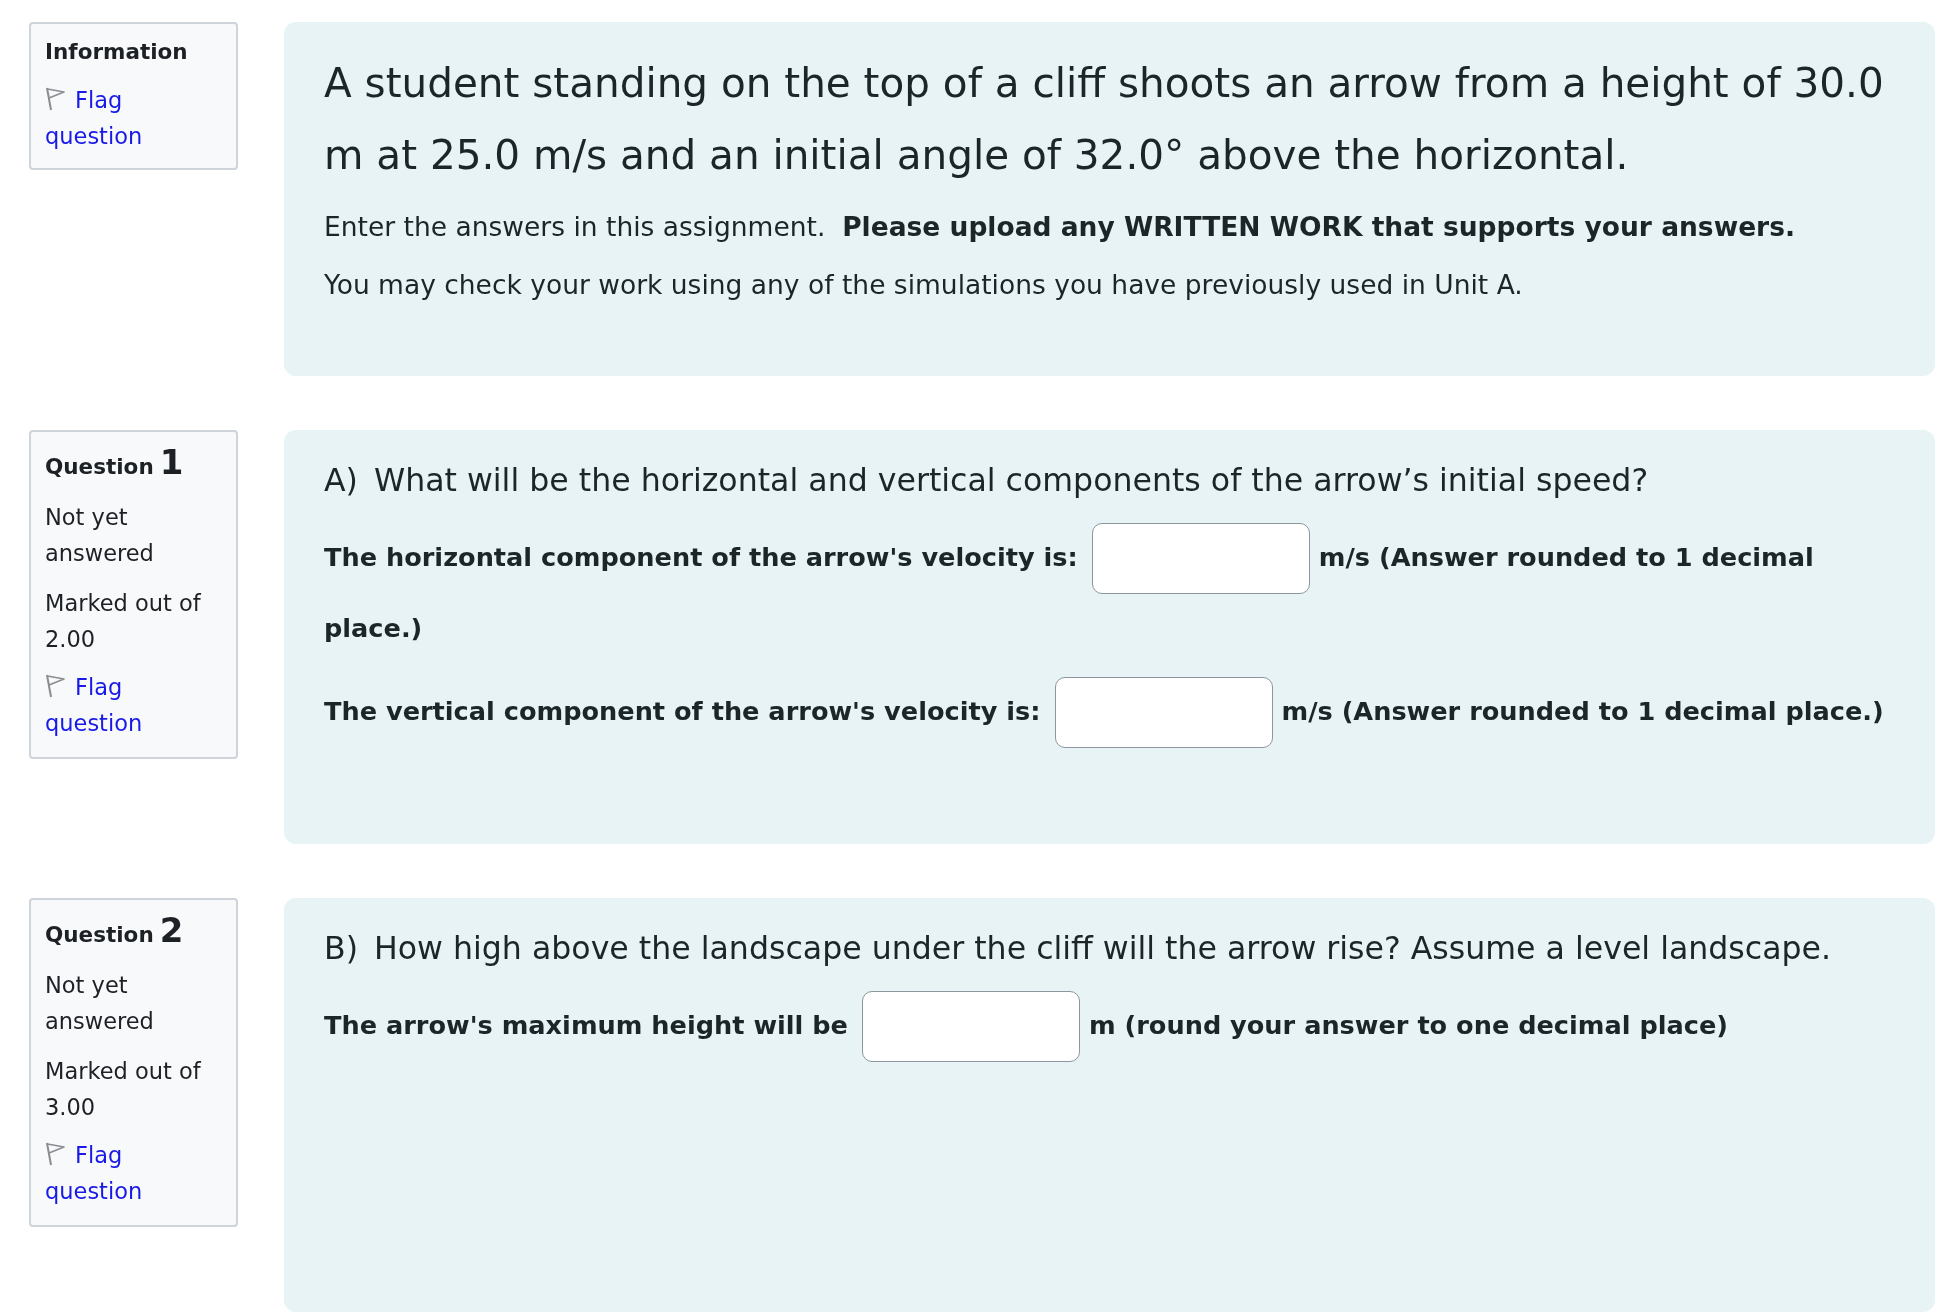 This screenshot has height=1316, width=1954. I want to click on question-prompt: What will be the horizontal and vertical components of the arrow’s initial speed?, so click(1011, 480).